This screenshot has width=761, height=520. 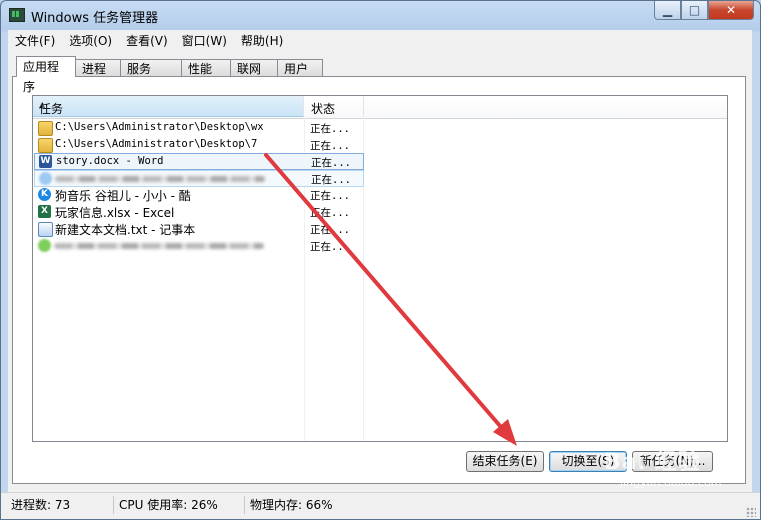 What do you see at coordinates (254, 68) in the screenshot?
I see `tab-networking: 联网` at bounding box center [254, 68].